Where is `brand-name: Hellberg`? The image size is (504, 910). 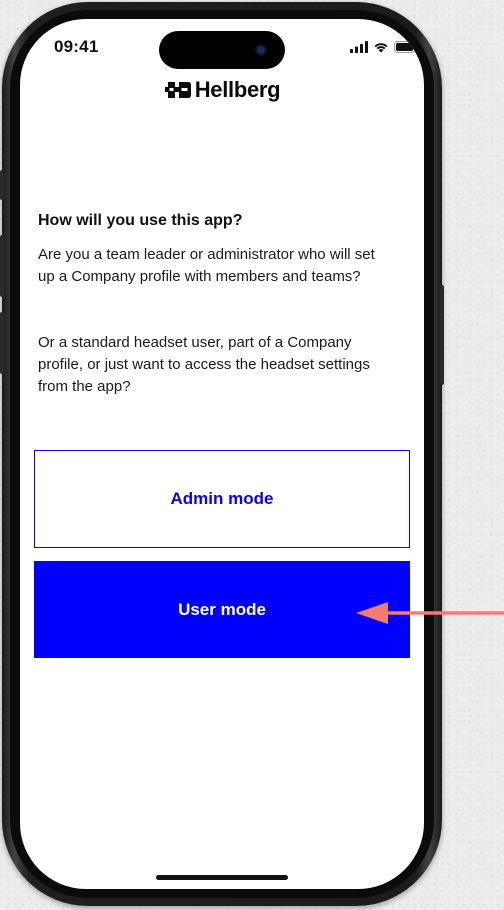 brand-name: Hellberg is located at coordinates (237, 89).